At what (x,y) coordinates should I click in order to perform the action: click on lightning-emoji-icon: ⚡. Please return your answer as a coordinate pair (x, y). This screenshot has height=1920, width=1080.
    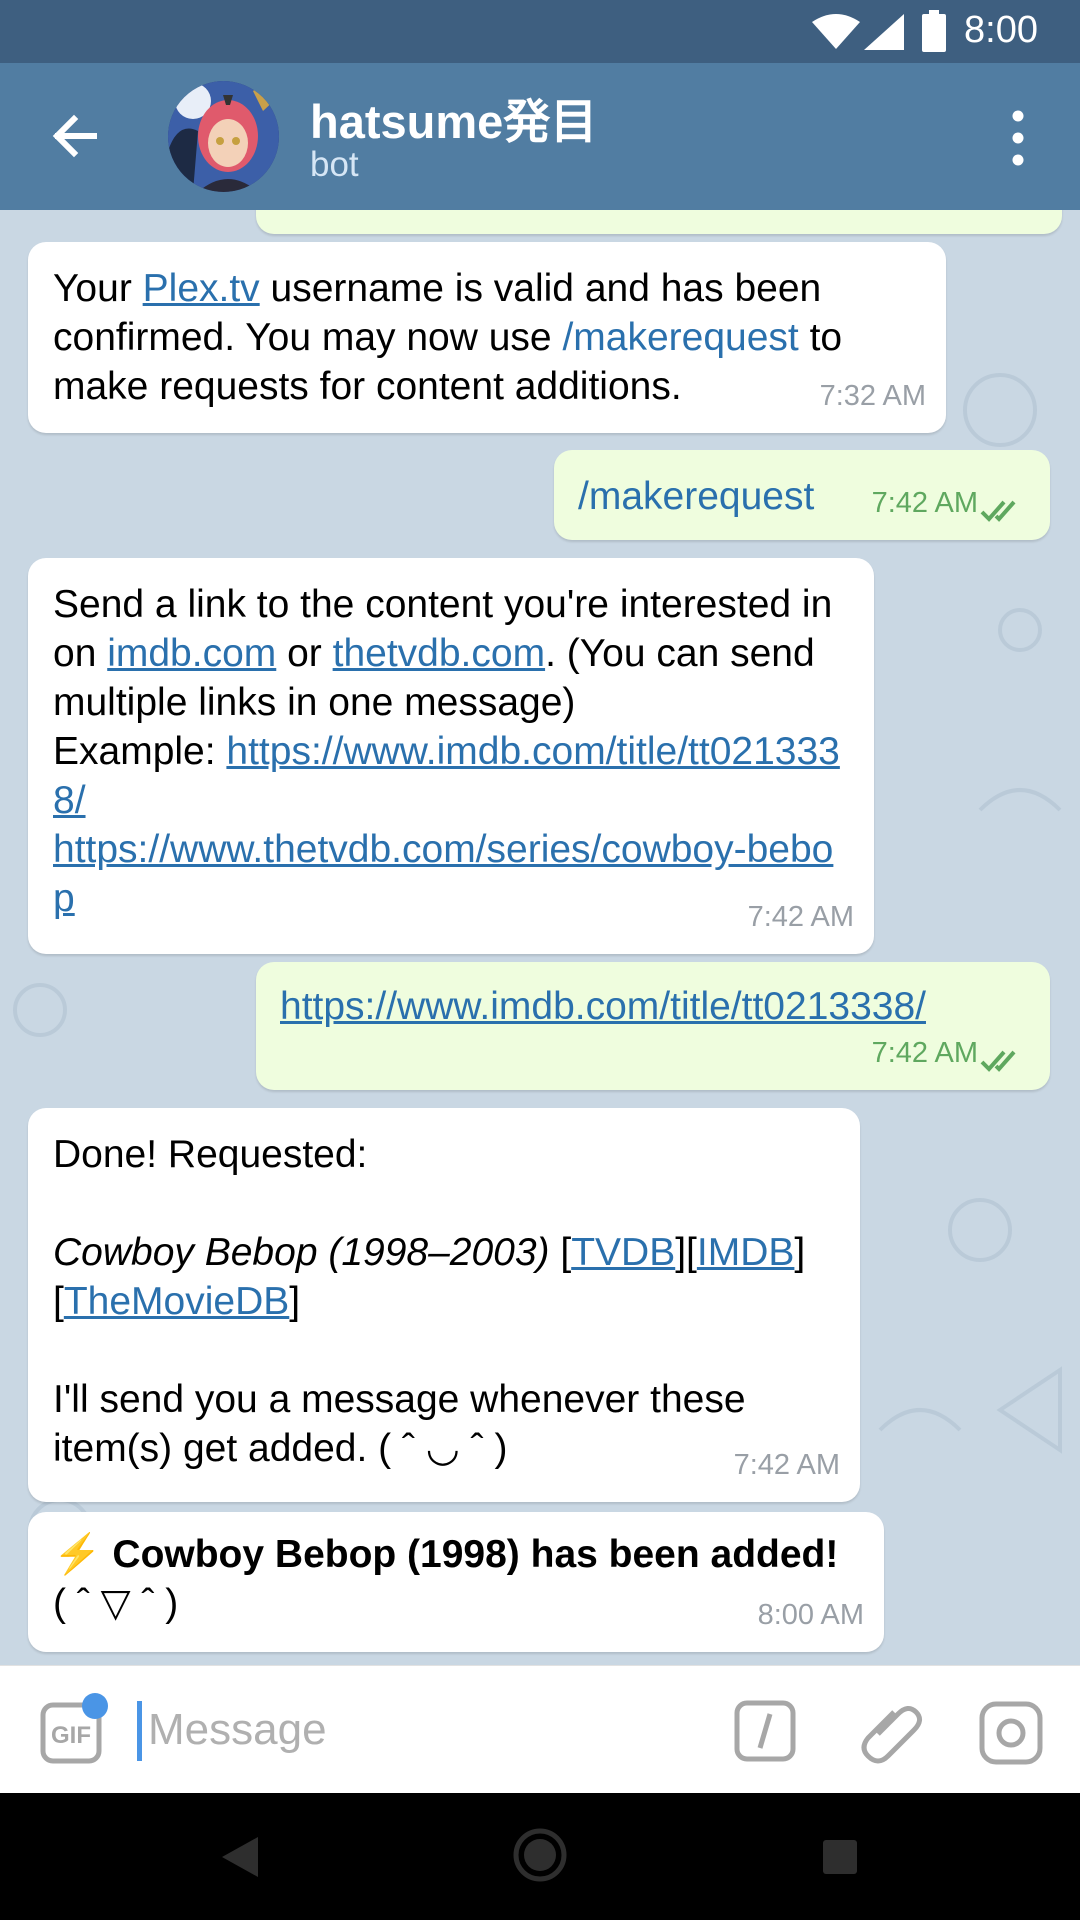
    Looking at the image, I should click on (77, 1554).